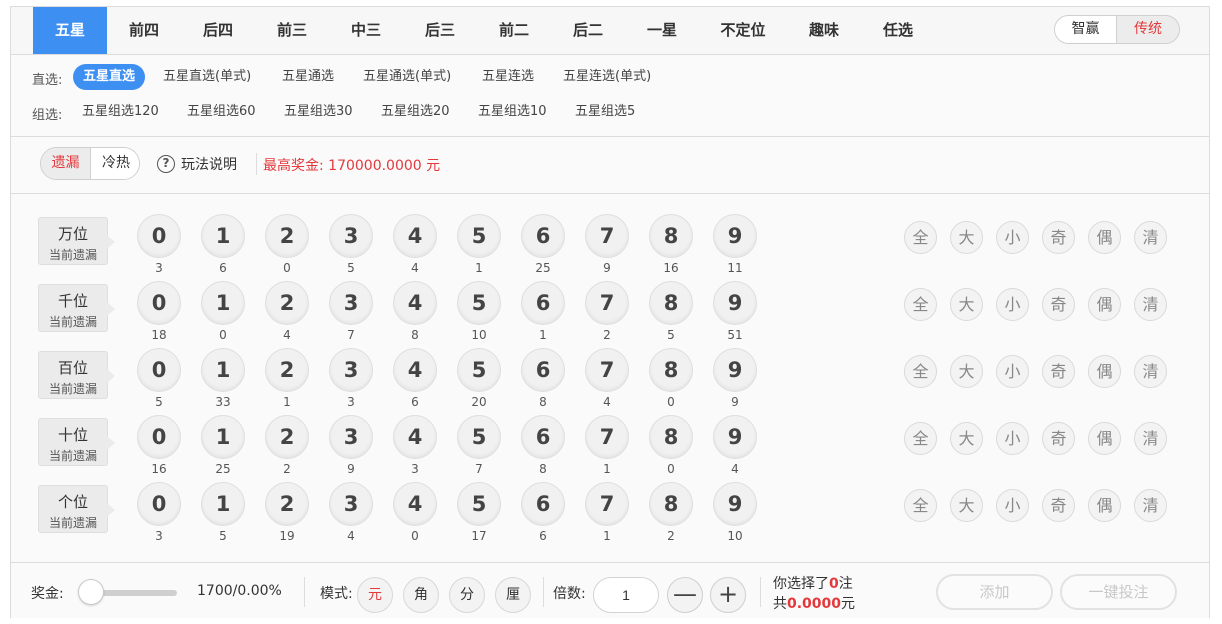  I want to click on subtab-direct-1: 五星直选(单式), so click(207, 77).